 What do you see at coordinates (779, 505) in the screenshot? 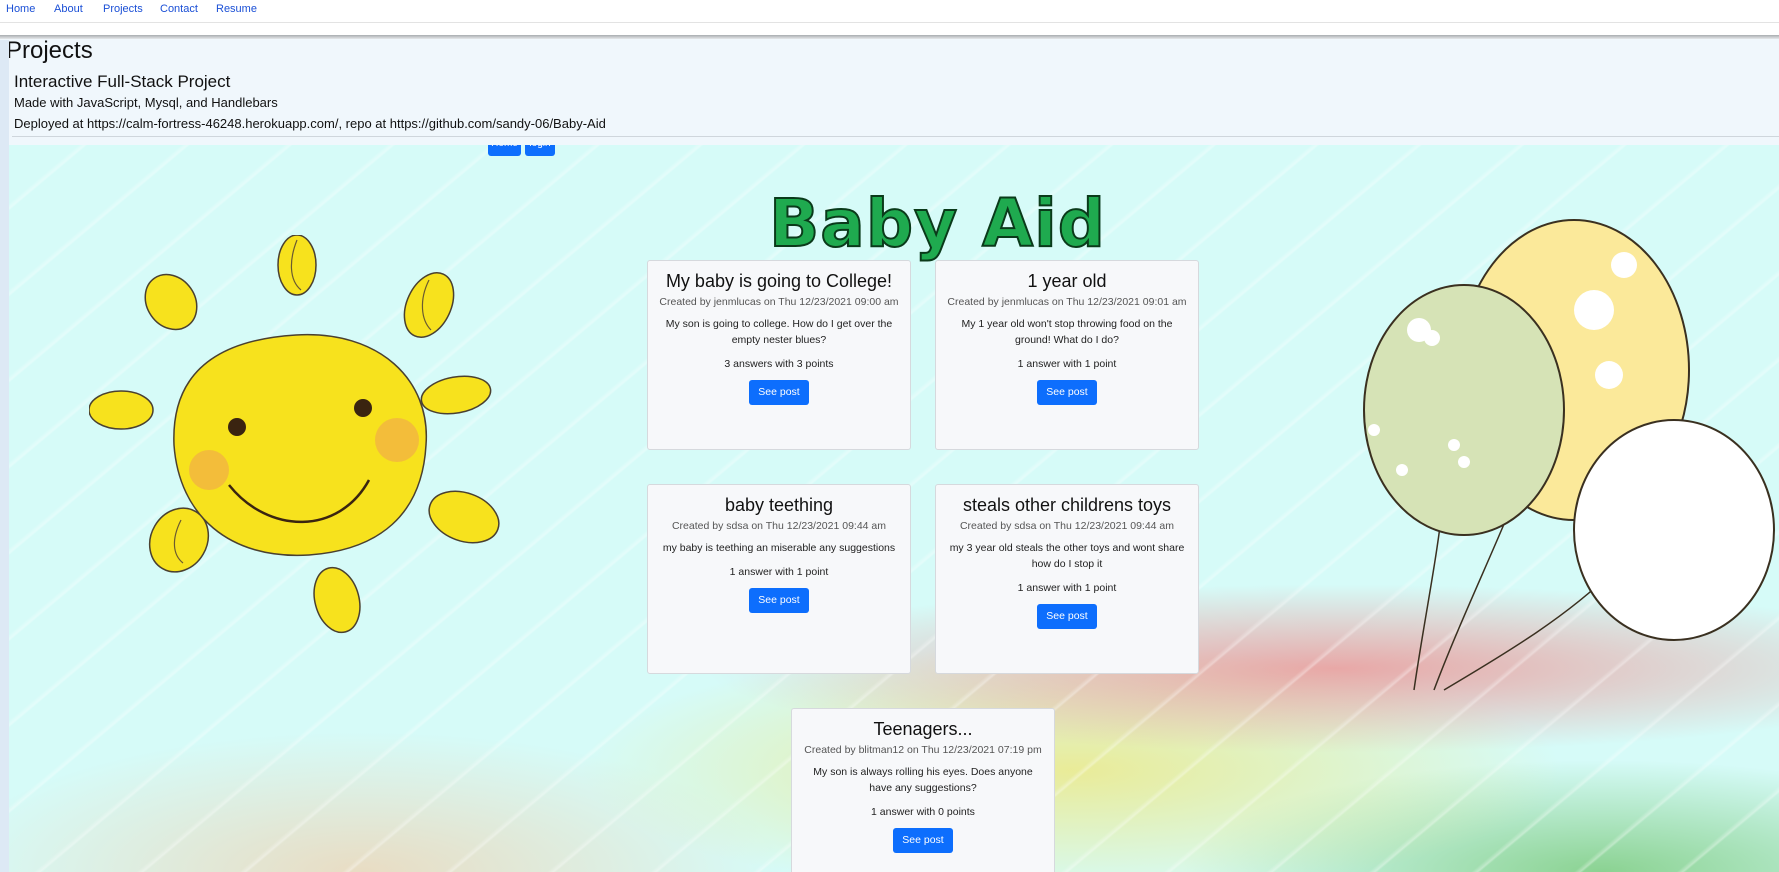
I see `post-title: baby teething` at bounding box center [779, 505].